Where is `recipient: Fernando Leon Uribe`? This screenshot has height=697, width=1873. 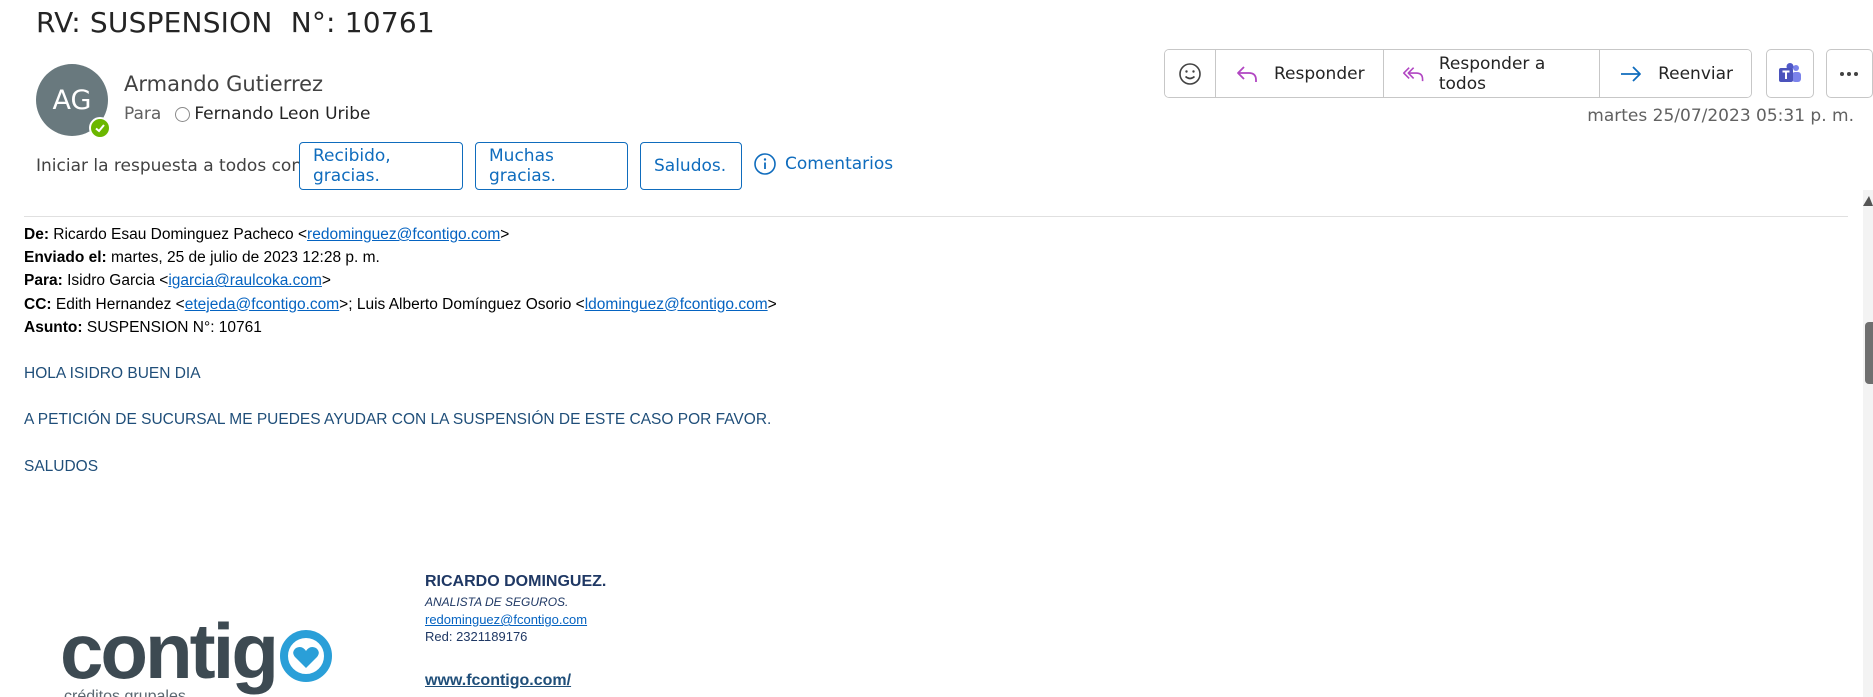 recipient: Fernando Leon Uribe is located at coordinates (270, 114).